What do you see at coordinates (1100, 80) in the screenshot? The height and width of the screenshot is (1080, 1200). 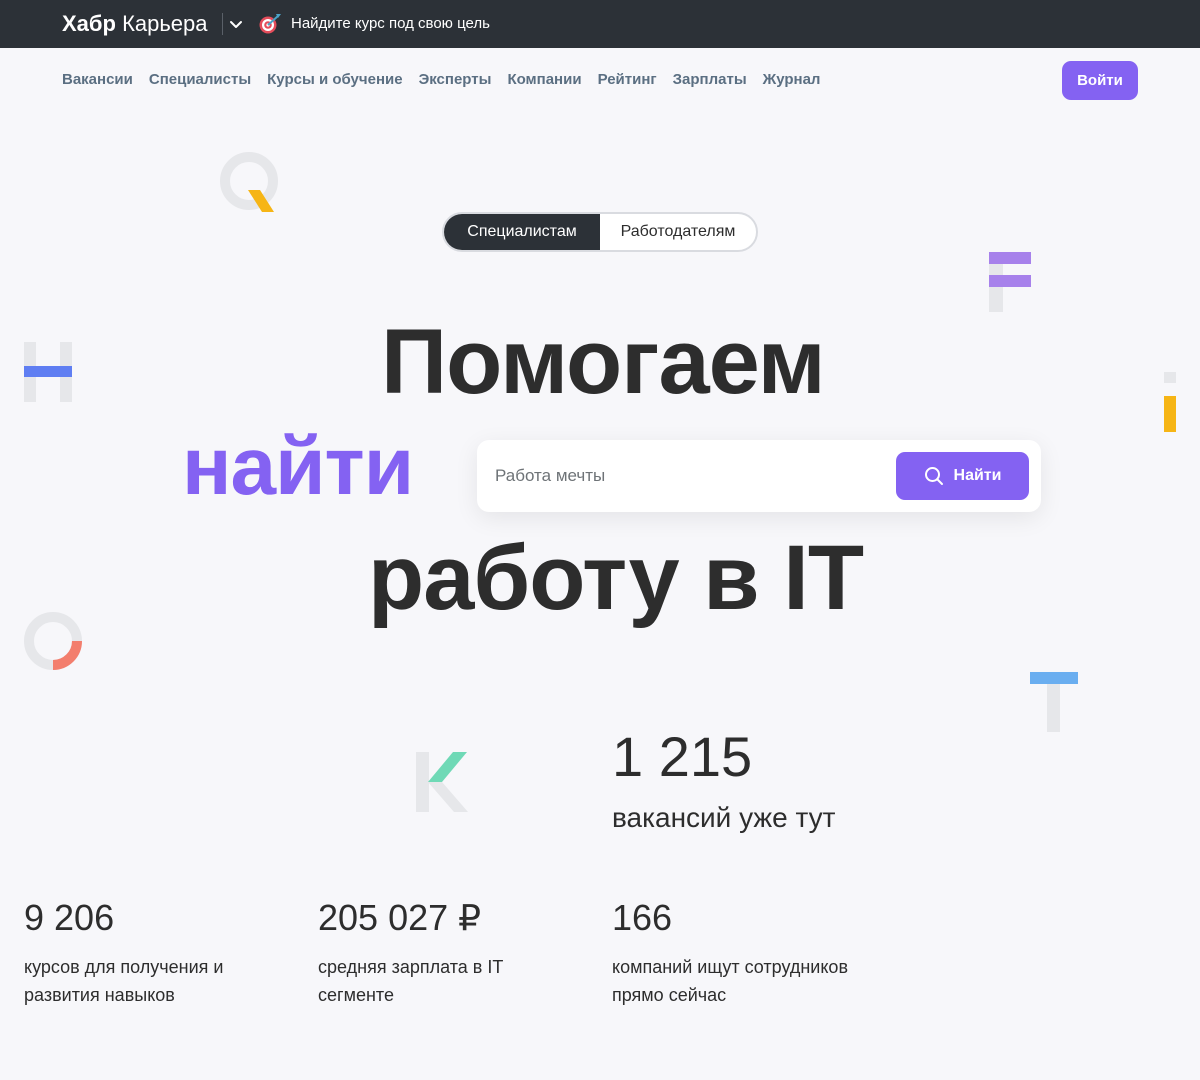 I see `login-button: Войти` at bounding box center [1100, 80].